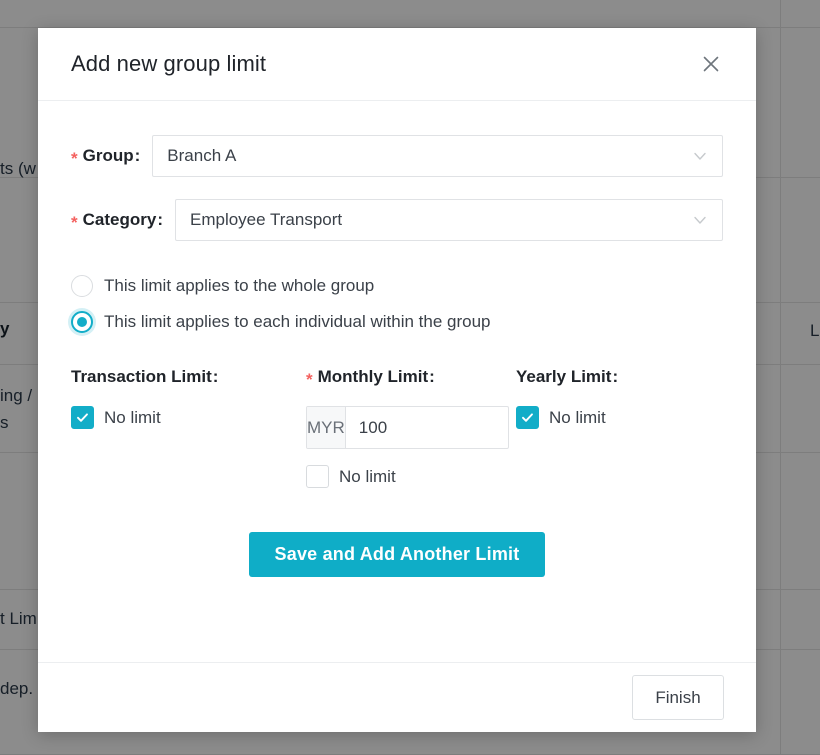 This screenshot has width=820, height=755. What do you see at coordinates (188, 417) in the screenshot?
I see `transaction-no-limit-checkbox: No limit` at bounding box center [188, 417].